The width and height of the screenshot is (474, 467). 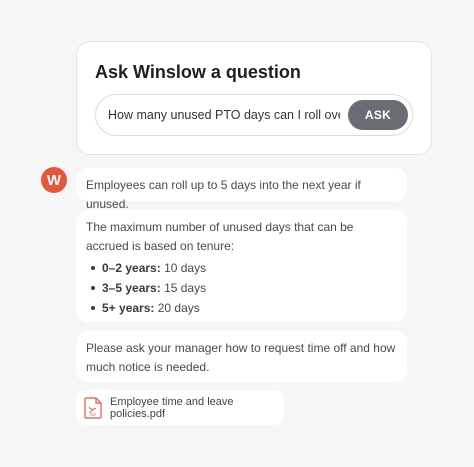 What do you see at coordinates (224, 115) in the screenshot?
I see `question-input` at bounding box center [224, 115].